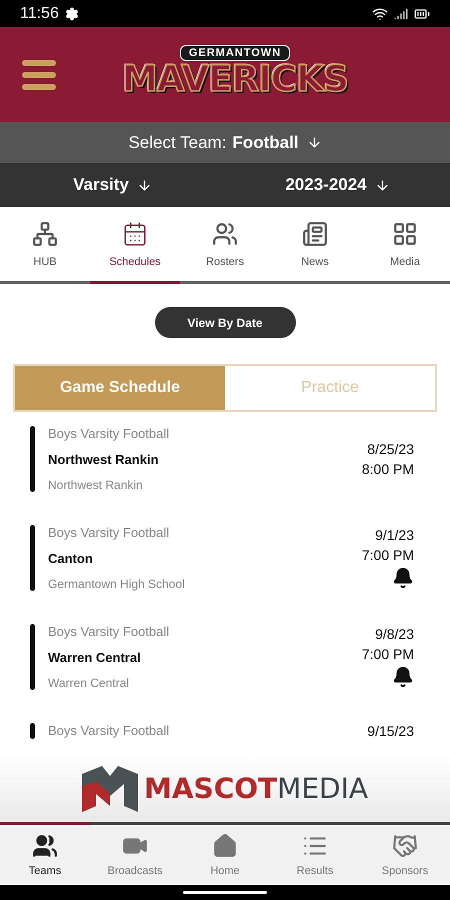 Image resolution: width=450 pixels, height=900 pixels. Describe the element at coordinates (235, 53) in the screenshot. I see `logo-subtitle: GERMANTOWN` at that location.